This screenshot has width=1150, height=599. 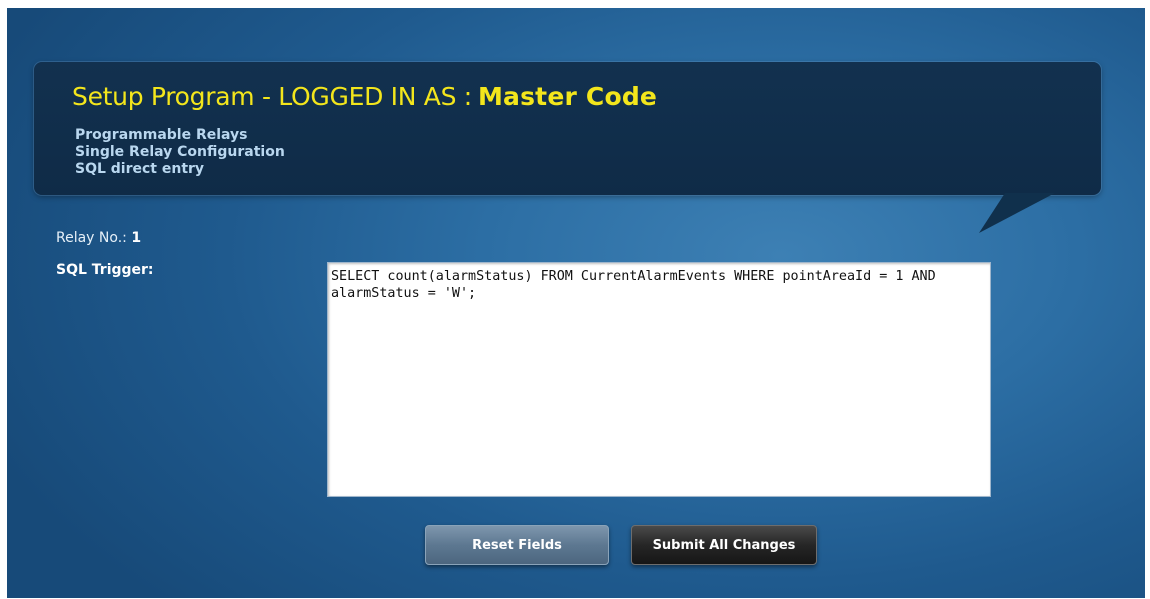 What do you see at coordinates (105, 270) in the screenshot?
I see `sql-trigger-label: SQL Trigger:` at bounding box center [105, 270].